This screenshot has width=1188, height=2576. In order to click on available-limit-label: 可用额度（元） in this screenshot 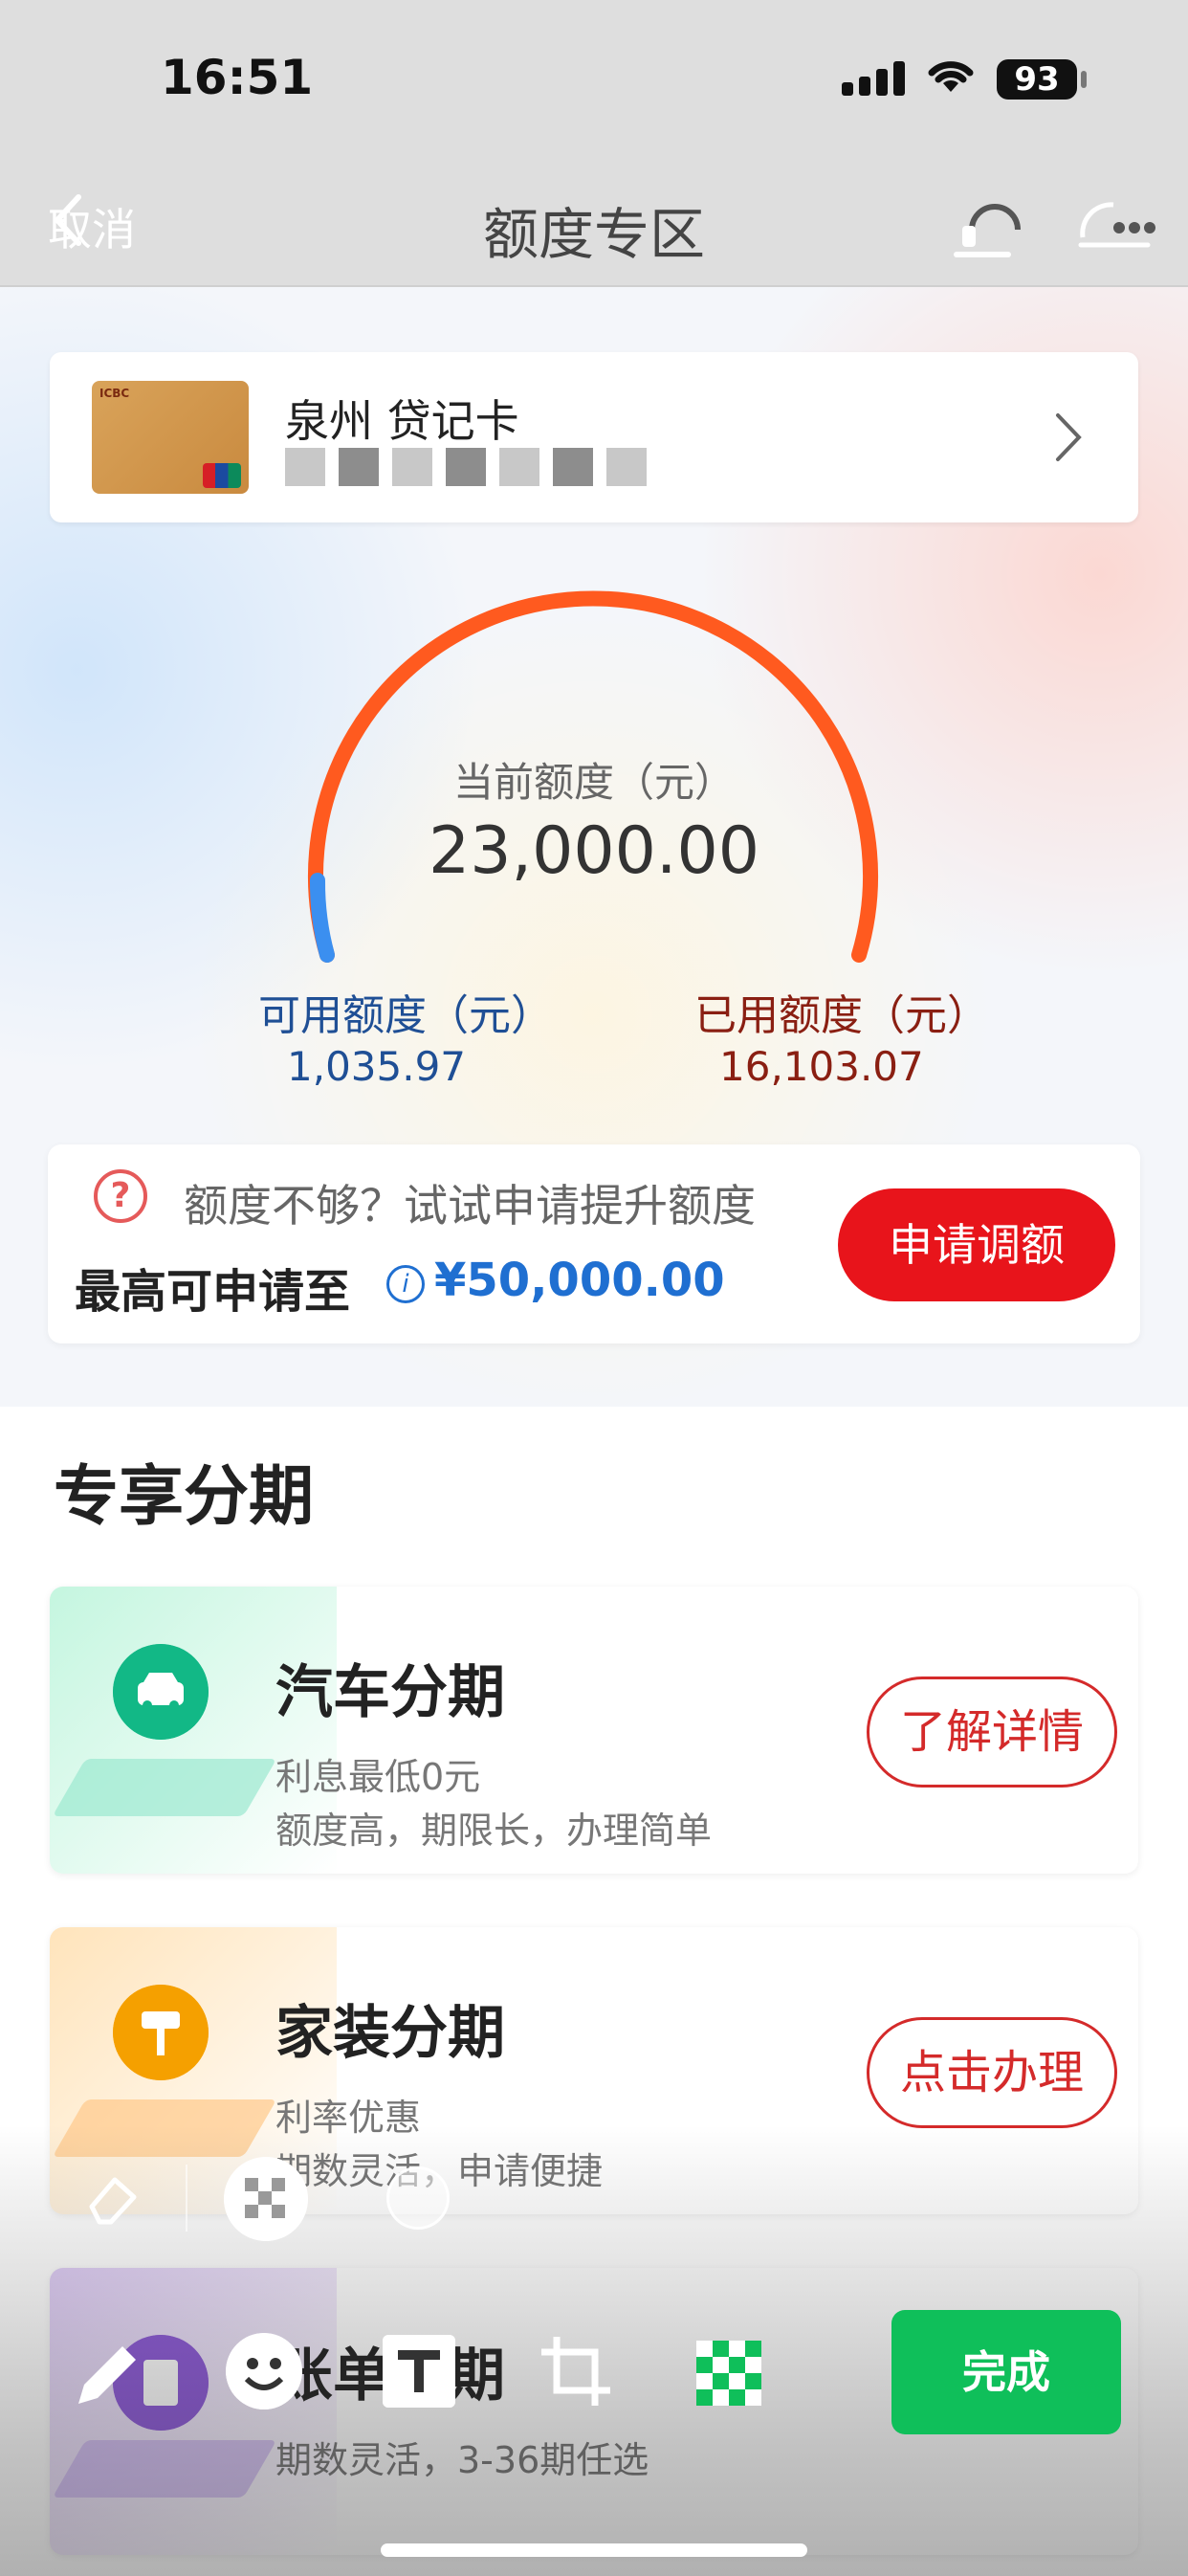, I will do `click(405, 1015)`.